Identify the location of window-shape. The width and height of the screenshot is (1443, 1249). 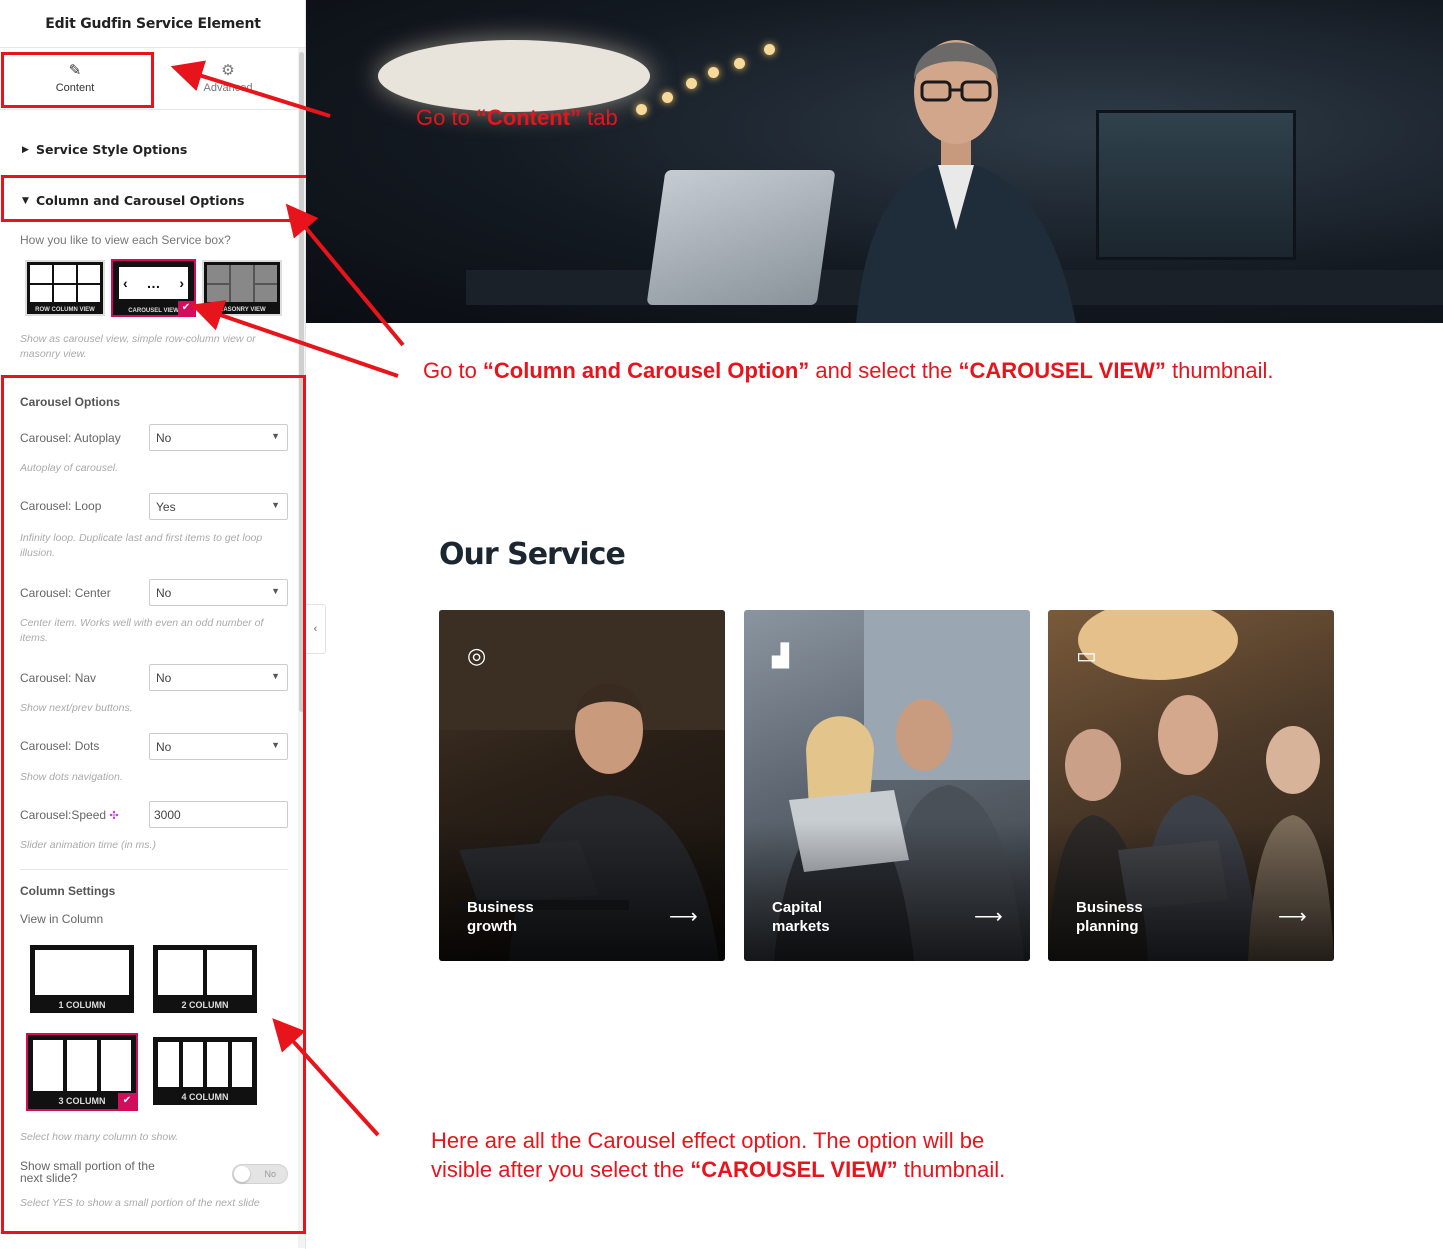
(1196, 185).